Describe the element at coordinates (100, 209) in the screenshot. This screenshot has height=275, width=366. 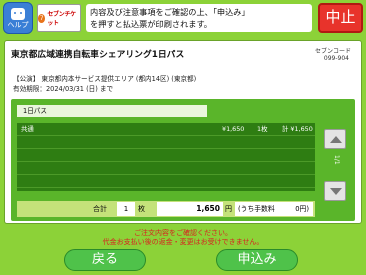
I see `total-label: 合計` at that location.